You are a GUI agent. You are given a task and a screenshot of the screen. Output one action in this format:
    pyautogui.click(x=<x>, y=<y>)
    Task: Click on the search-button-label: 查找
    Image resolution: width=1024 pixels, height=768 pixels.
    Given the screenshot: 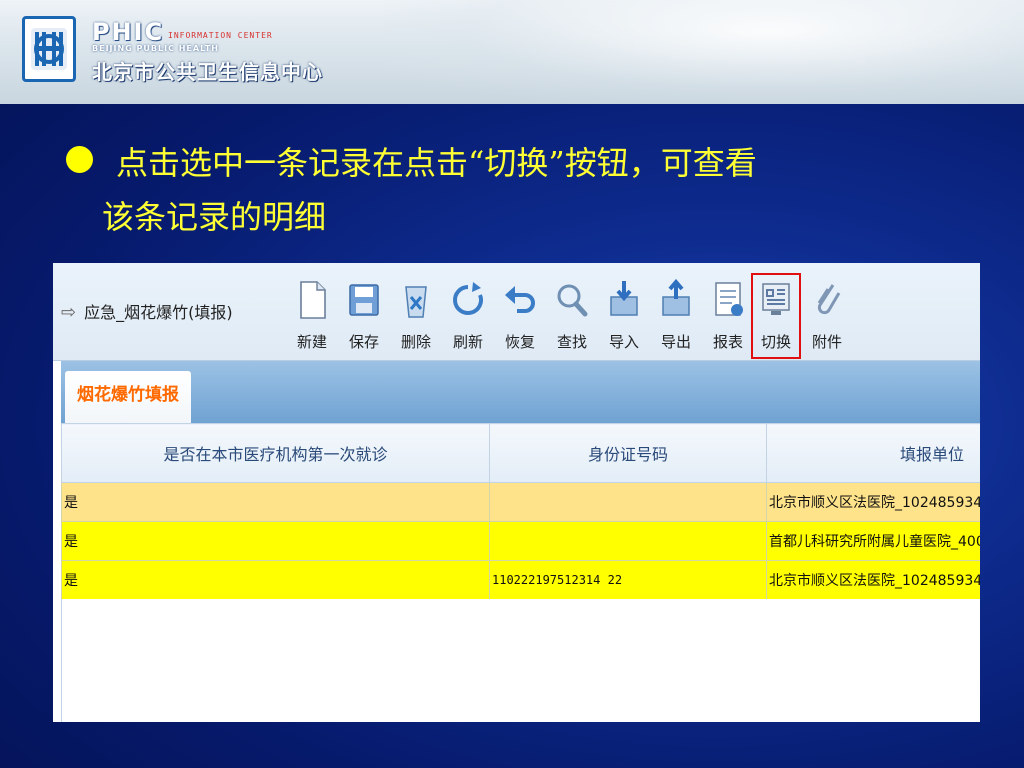 What is the action you would take?
    pyautogui.click(x=571, y=342)
    